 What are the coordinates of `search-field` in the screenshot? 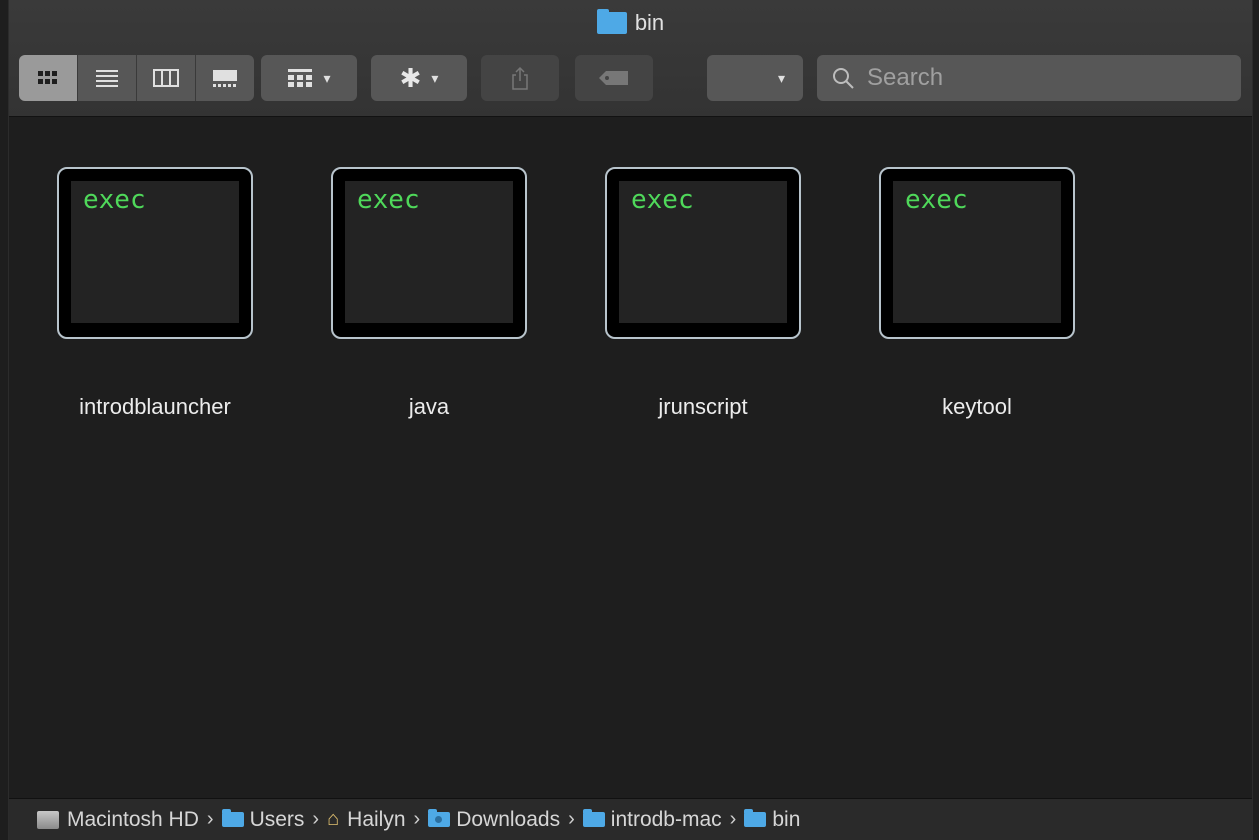 It's located at (1029, 78).